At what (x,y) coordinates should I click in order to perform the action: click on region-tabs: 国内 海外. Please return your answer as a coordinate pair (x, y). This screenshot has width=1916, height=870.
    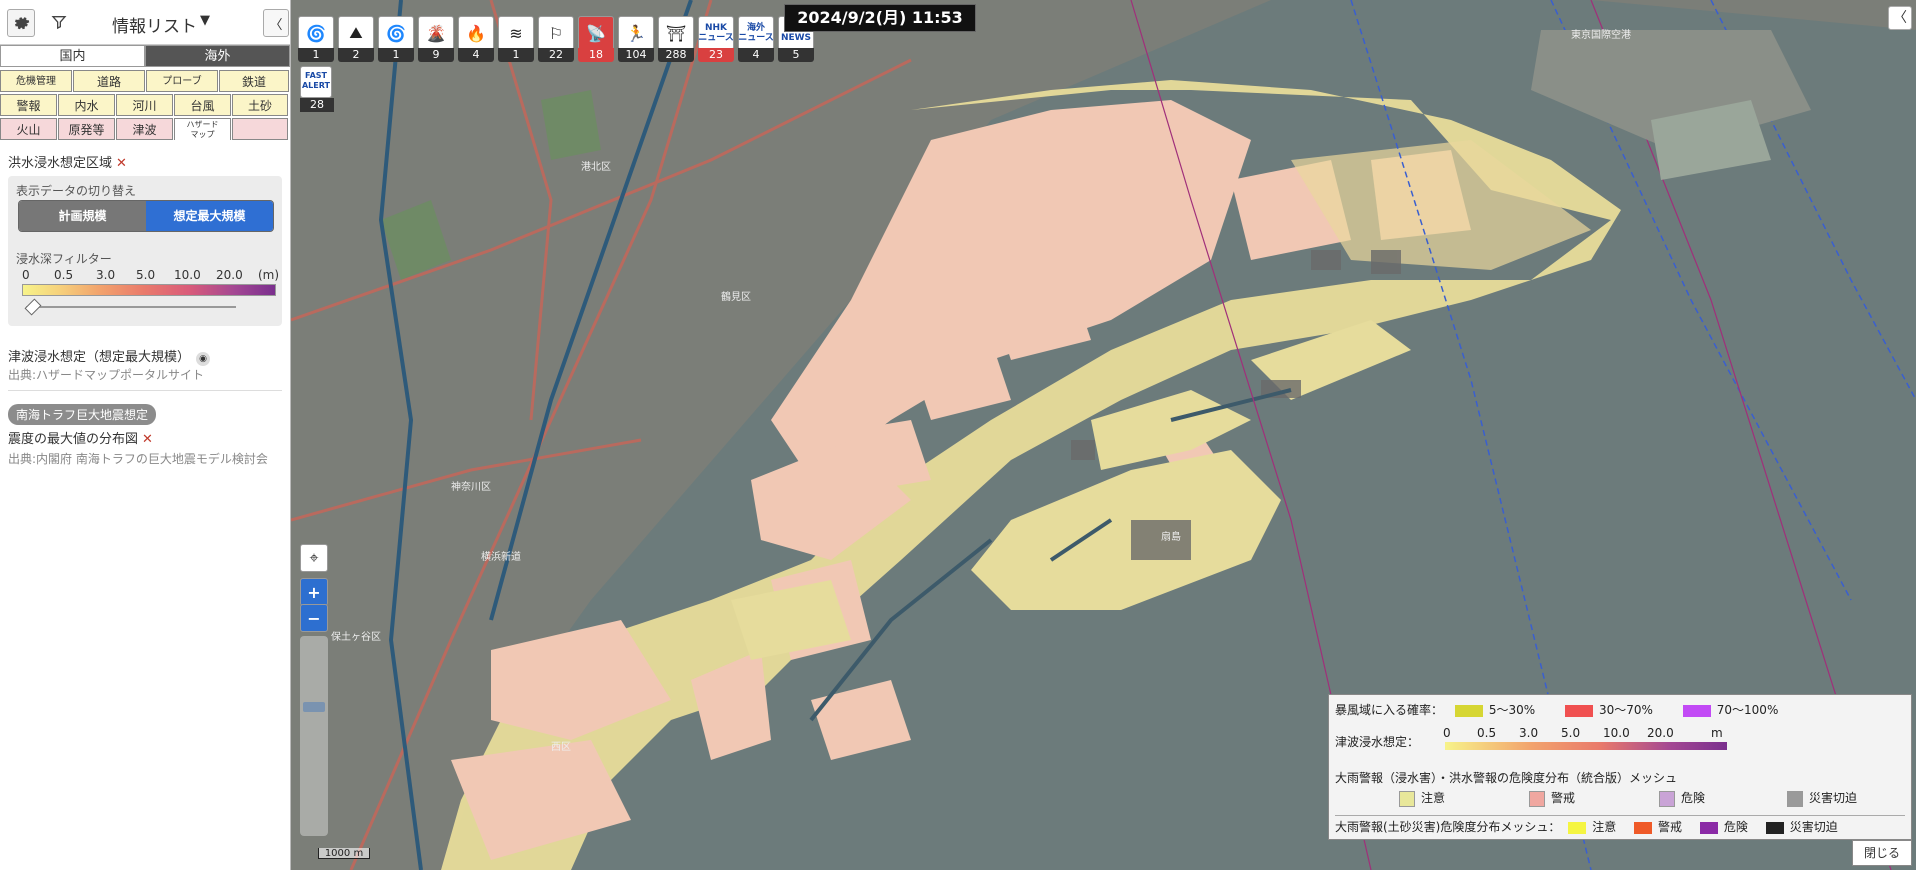
    Looking at the image, I should click on (145, 56).